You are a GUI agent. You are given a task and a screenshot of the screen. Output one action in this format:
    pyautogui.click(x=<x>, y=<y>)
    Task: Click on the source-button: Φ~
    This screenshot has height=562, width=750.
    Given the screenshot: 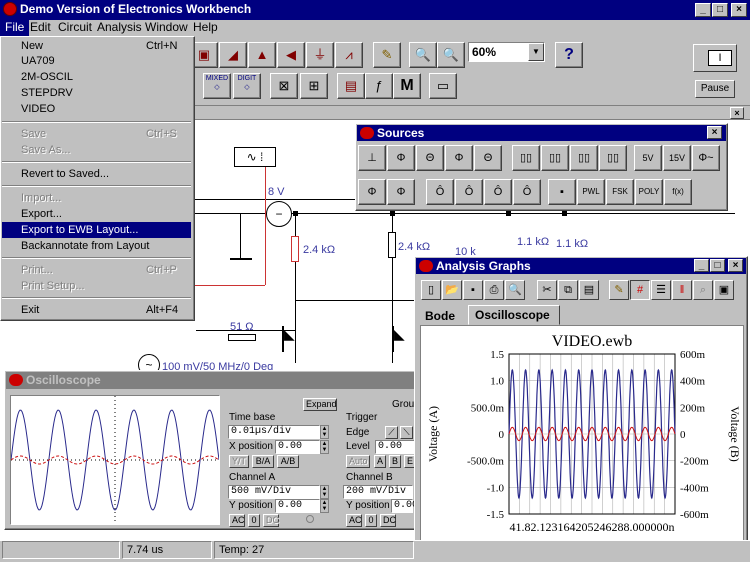 What is the action you would take?
    pyautogui.click(x=706, y=158)
    